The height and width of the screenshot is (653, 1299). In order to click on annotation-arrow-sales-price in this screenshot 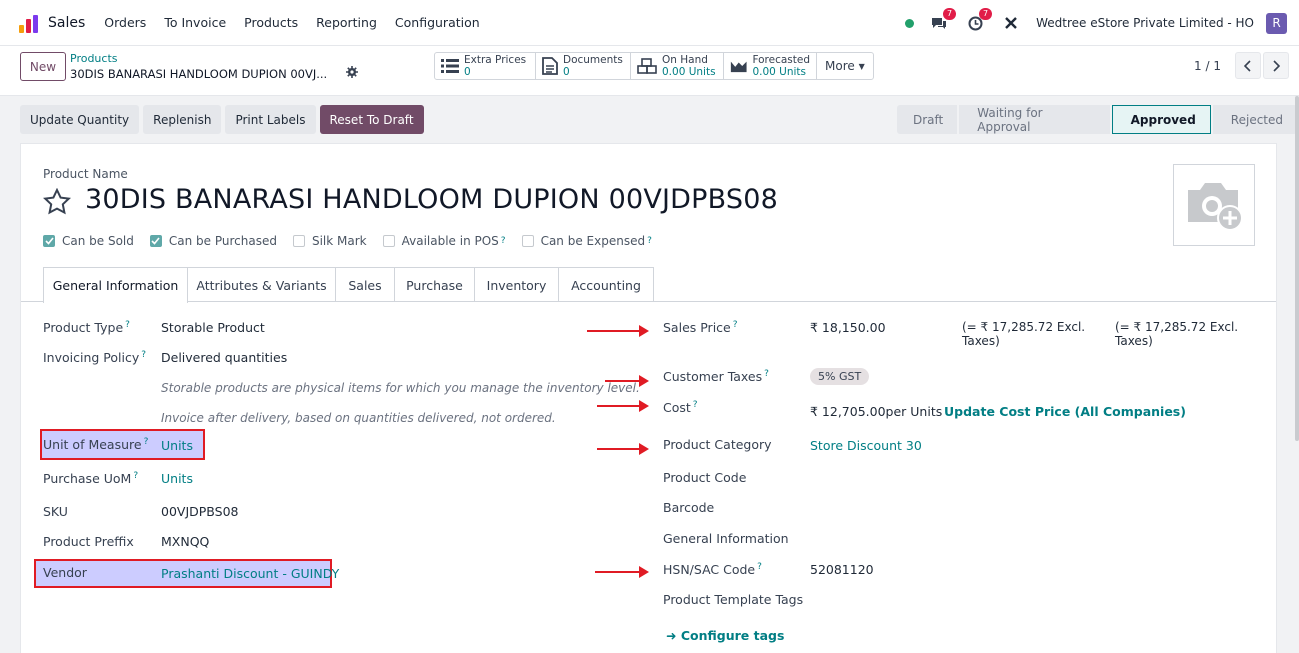, I will do `click(618, 331)`.